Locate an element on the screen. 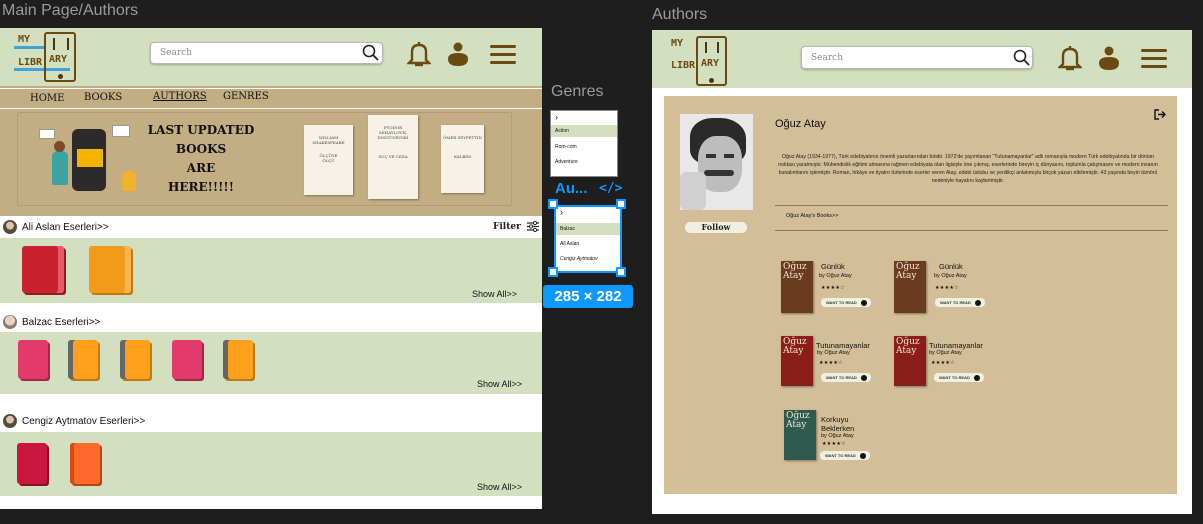 This screenshot has width=1203, height=524. nav-divider is located at coordinates (271, 88).